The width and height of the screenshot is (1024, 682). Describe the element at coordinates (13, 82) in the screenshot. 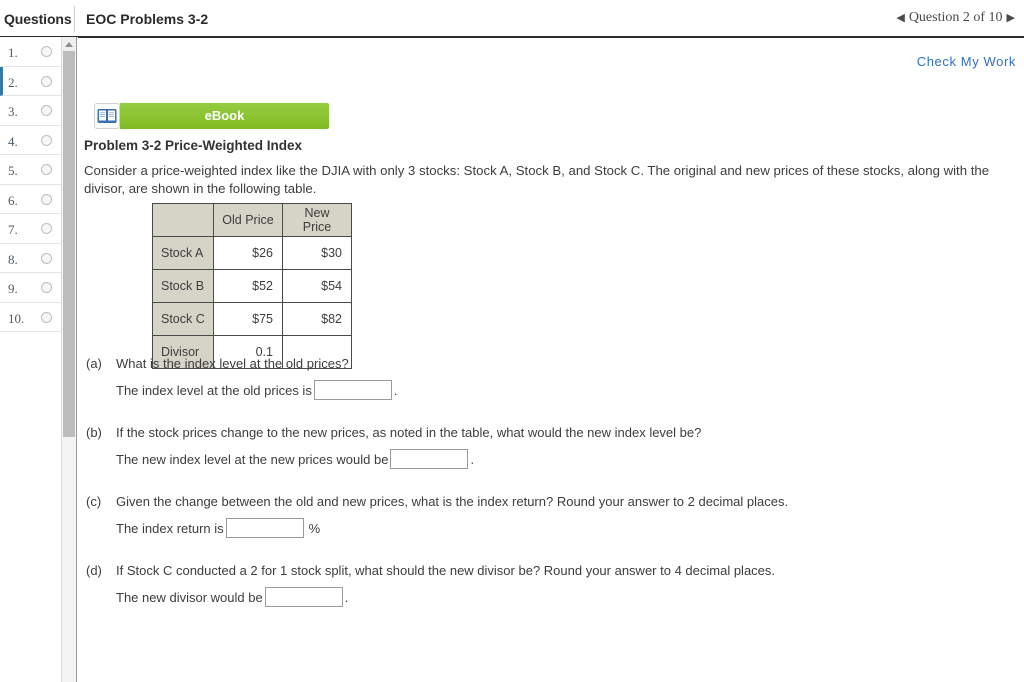

I see `question-list-item-number: 2.` at that location.